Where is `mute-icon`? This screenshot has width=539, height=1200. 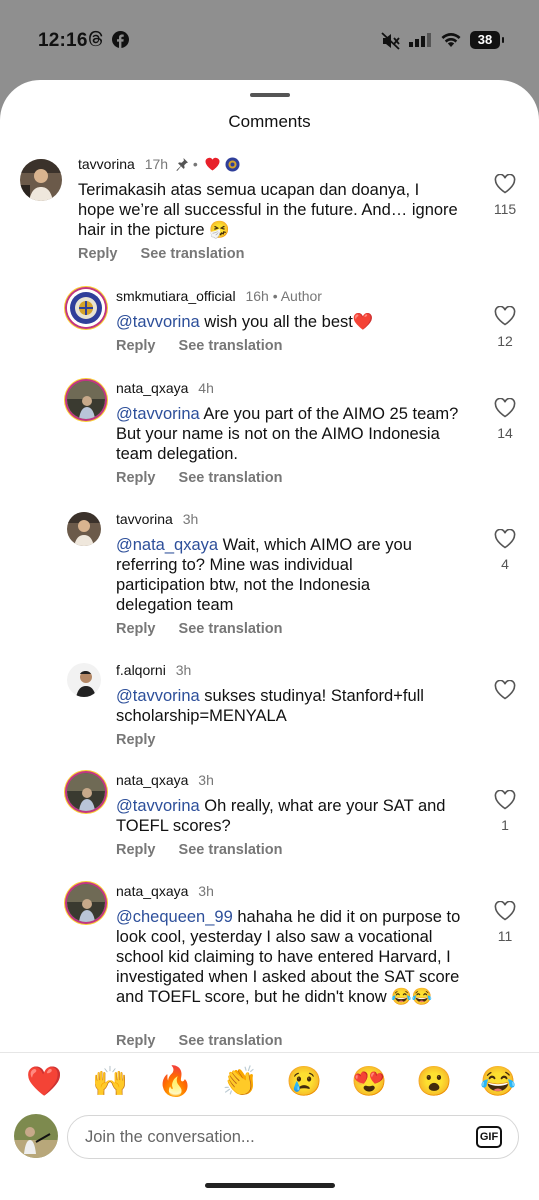
mute-icon is located at coordinates (391, 43).